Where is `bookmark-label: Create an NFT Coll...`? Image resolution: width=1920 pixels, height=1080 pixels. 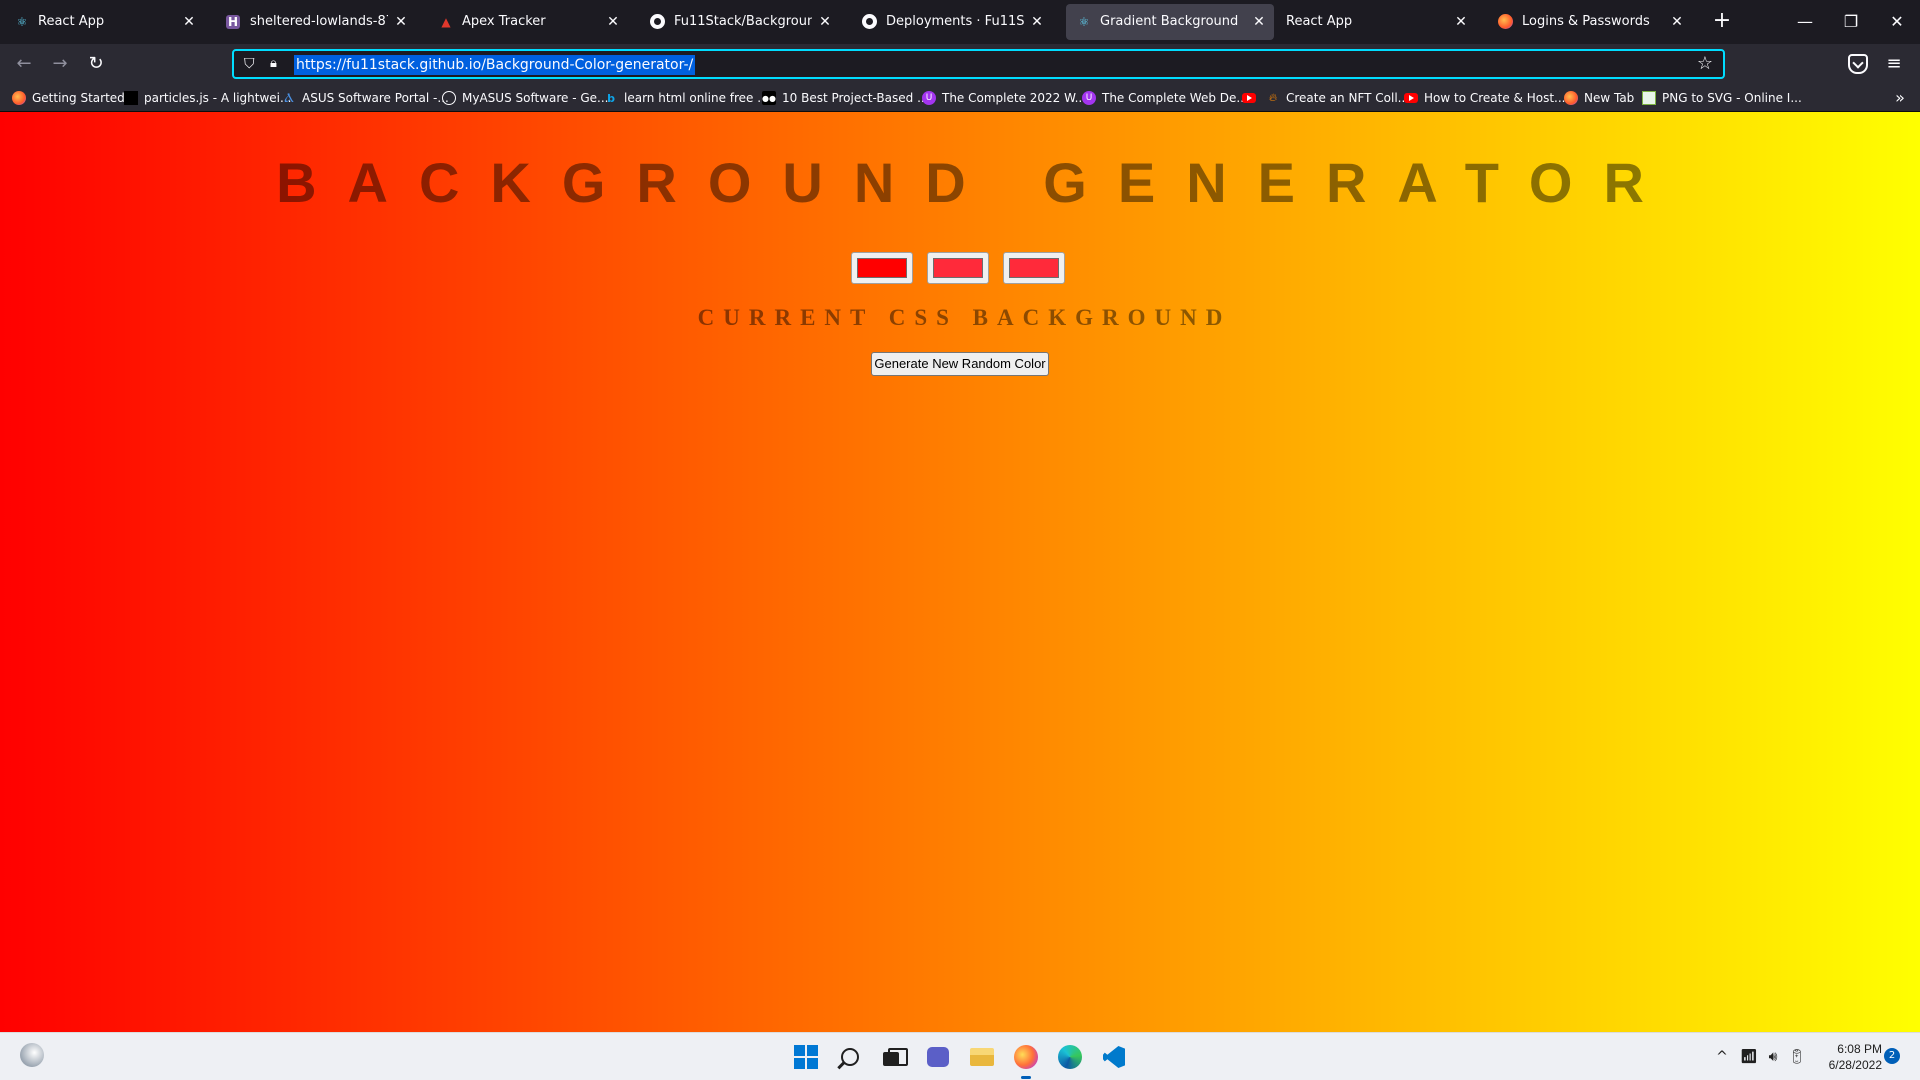 bookmark-label: Create an NFT Coll... is located at coordinates (1348, 98).